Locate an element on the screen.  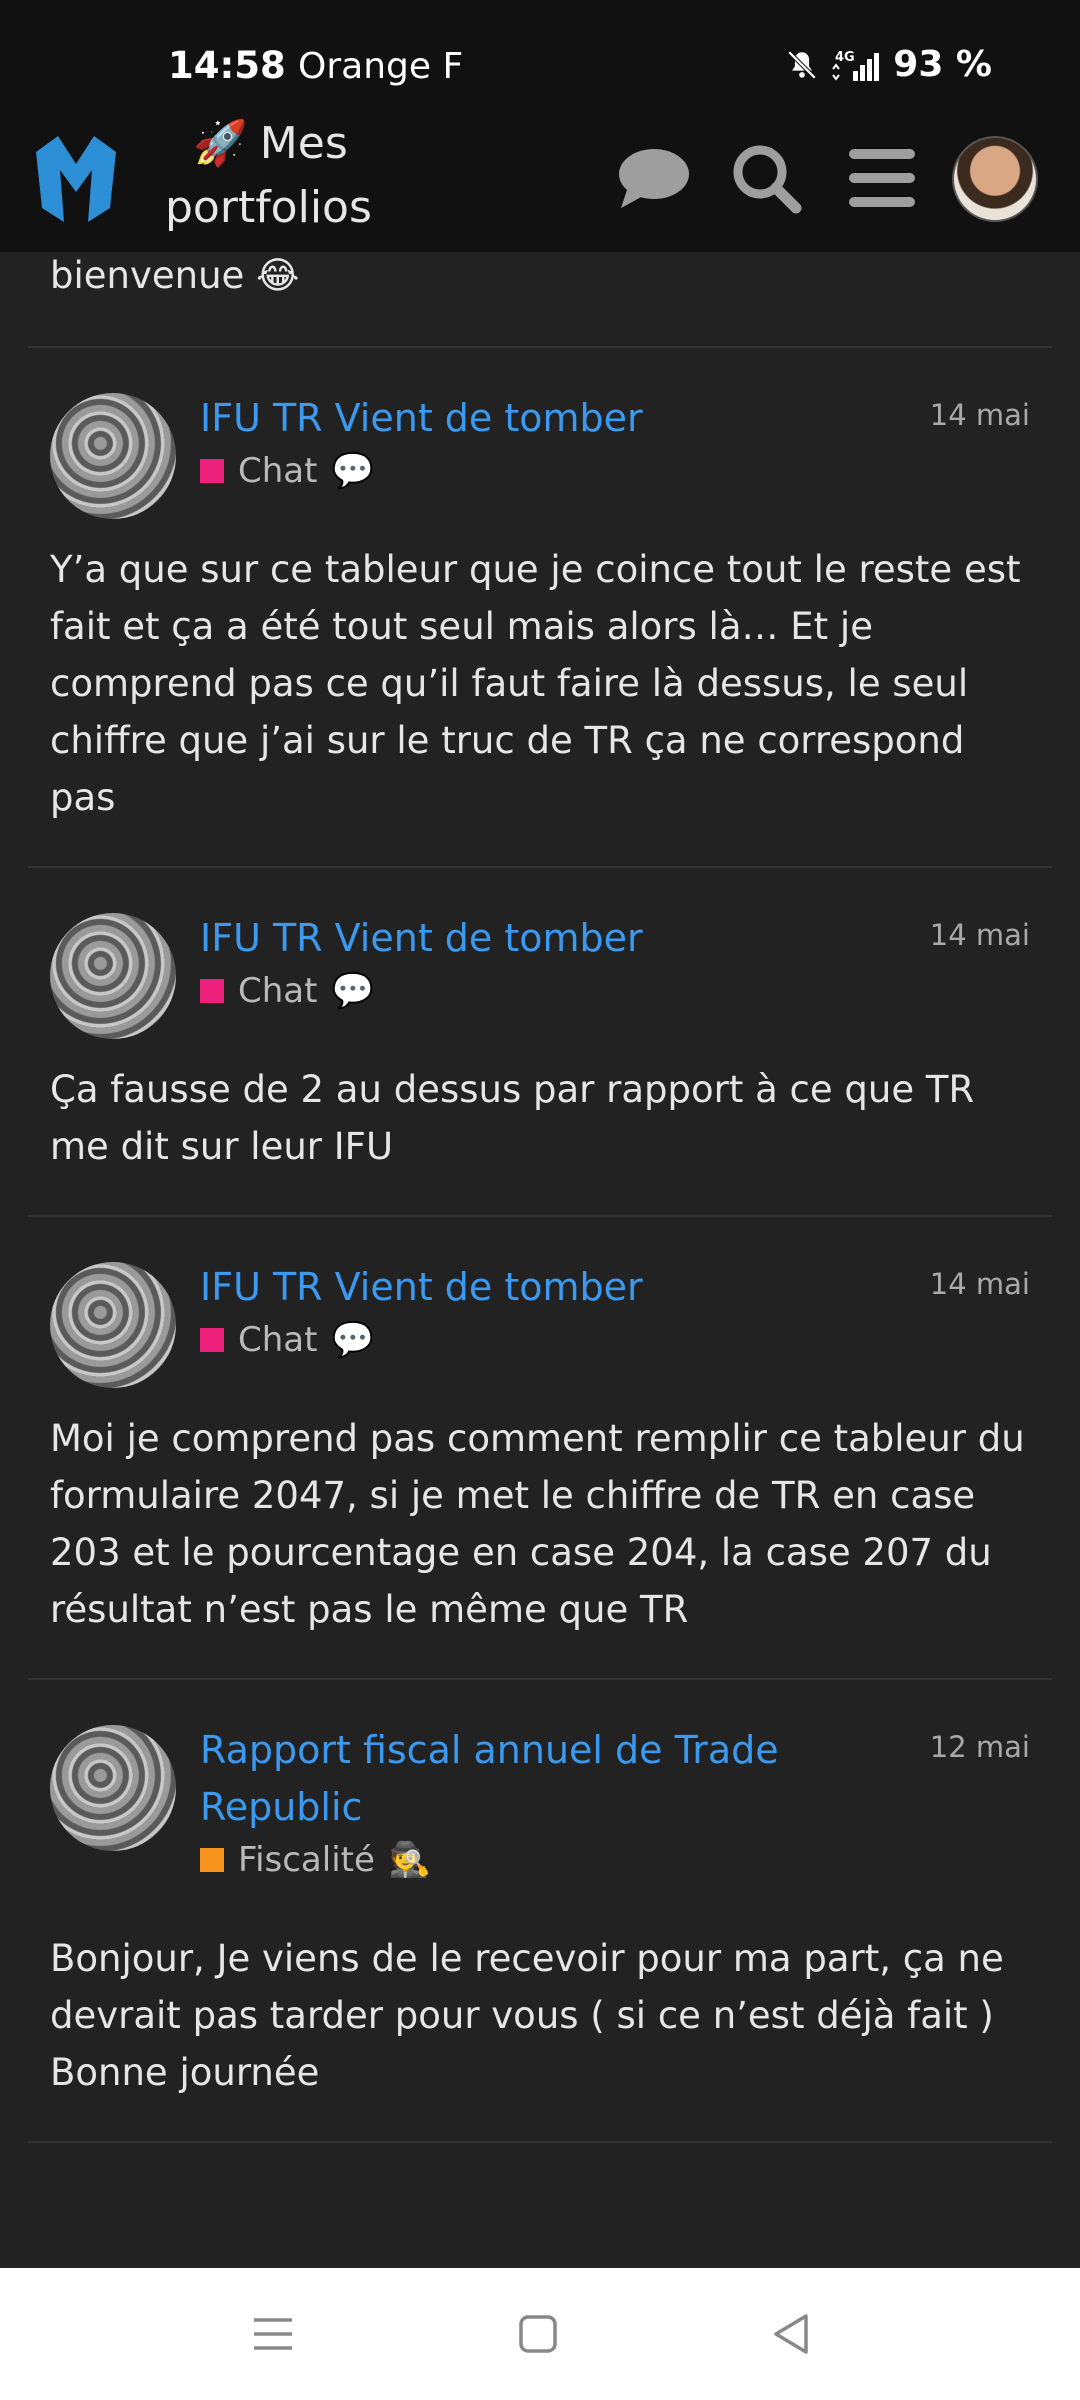
home-button is located at coordinates (538, 2334).